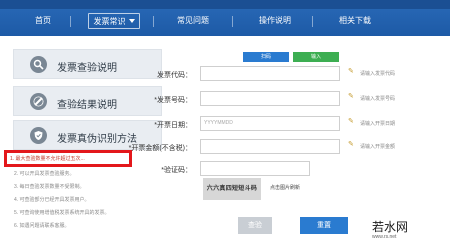 The image size is (450, 246). What do you see at coordinates (87, 68) in the screenshot?
I see `sidebar-card-label: 发票查验说明` at bounding box center [87, 68].